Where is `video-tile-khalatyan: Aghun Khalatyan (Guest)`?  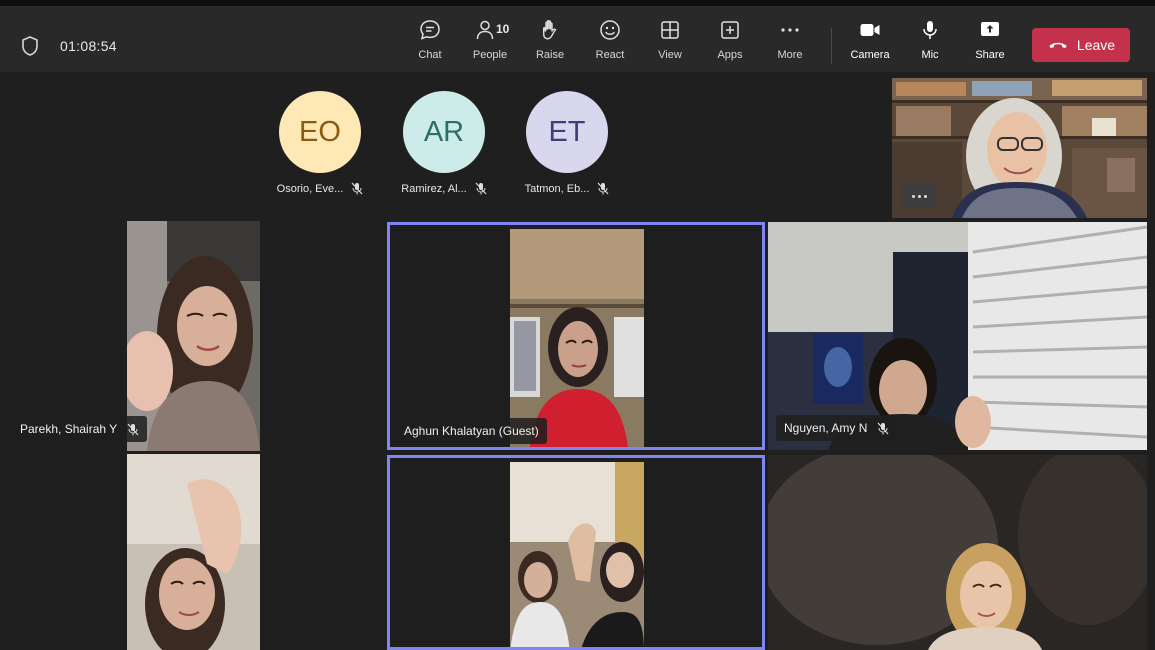
video-tile-khalatyan: Aghun Khalatyan (Guest) is located at coordinates (576, 336).